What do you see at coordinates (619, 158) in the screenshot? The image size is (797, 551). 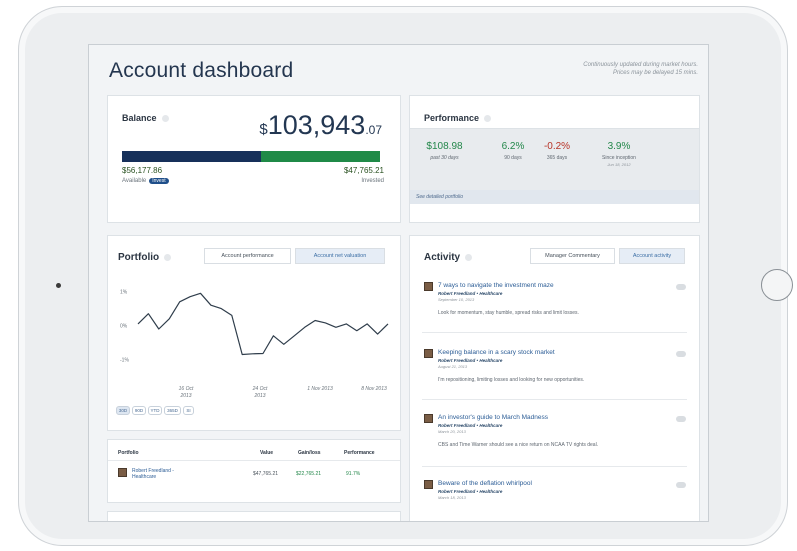 I see `perf-label: Since inception` at bounding box center [619, 158].